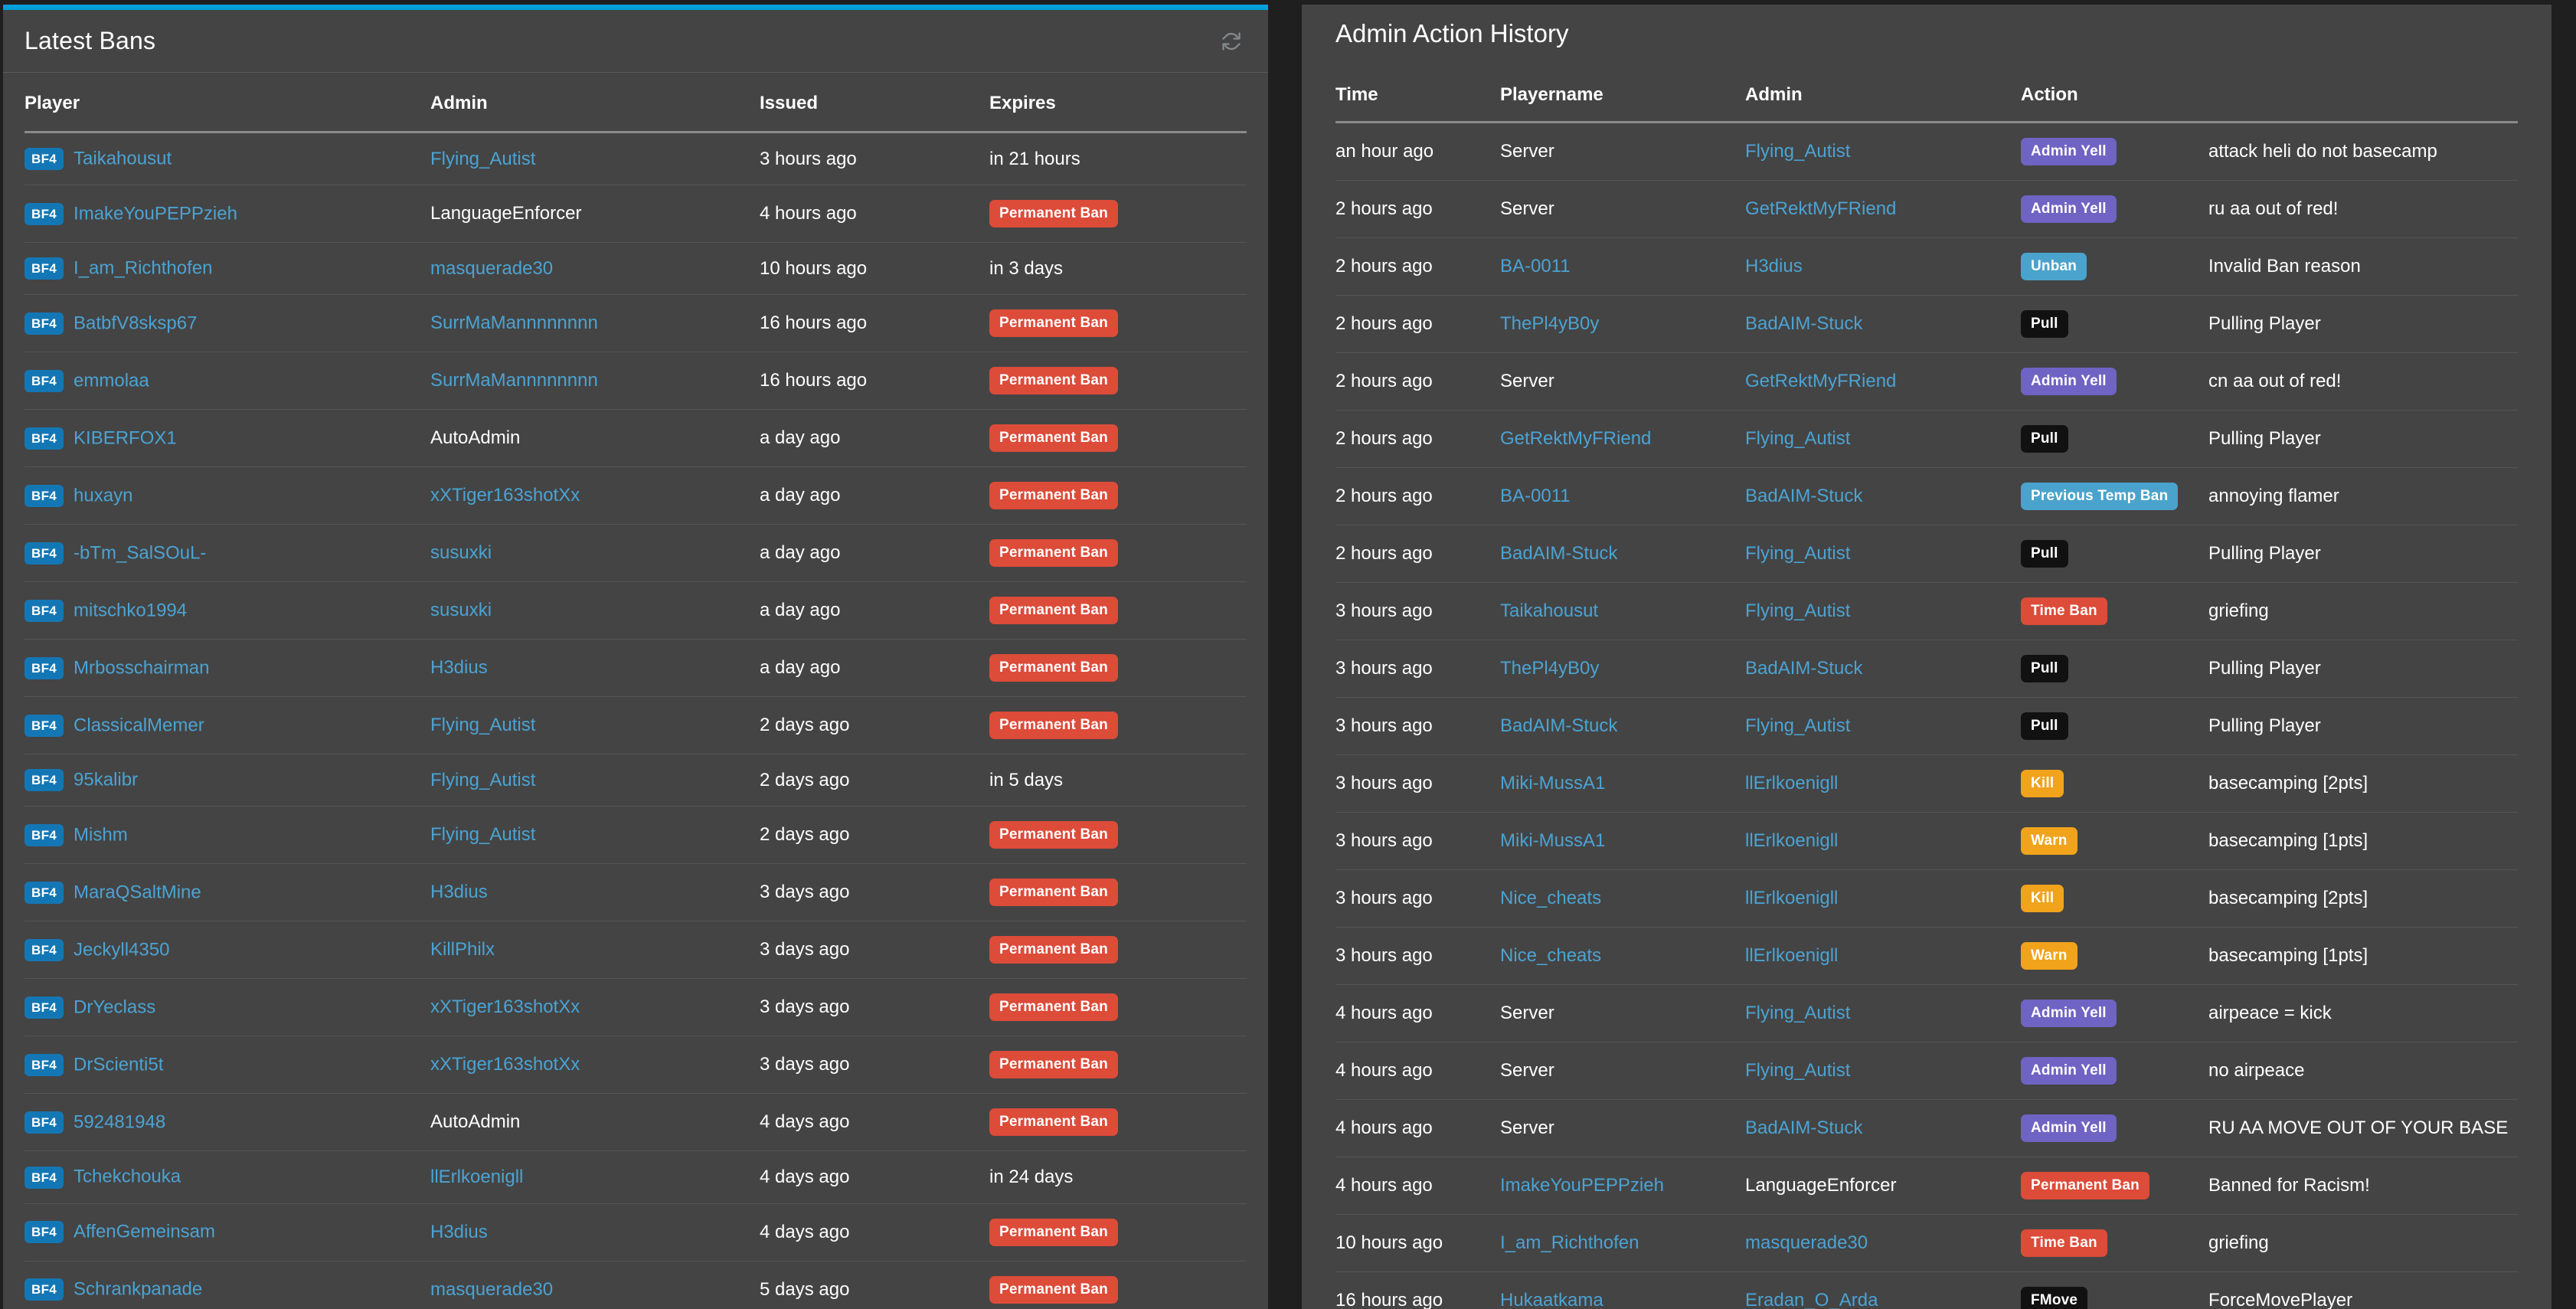  What do you see at coordinates (111, 380) in the screenshot?
I see `player-name-link: emmolaa` at bounding box center [111, 380].